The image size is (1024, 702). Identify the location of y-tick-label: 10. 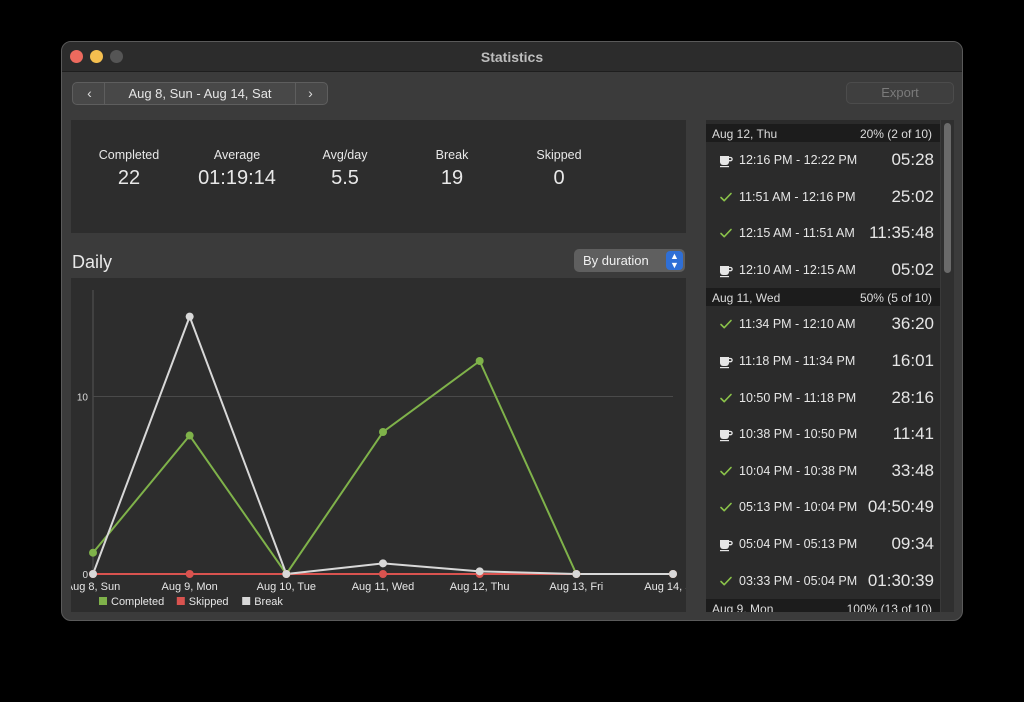
(83, 398).